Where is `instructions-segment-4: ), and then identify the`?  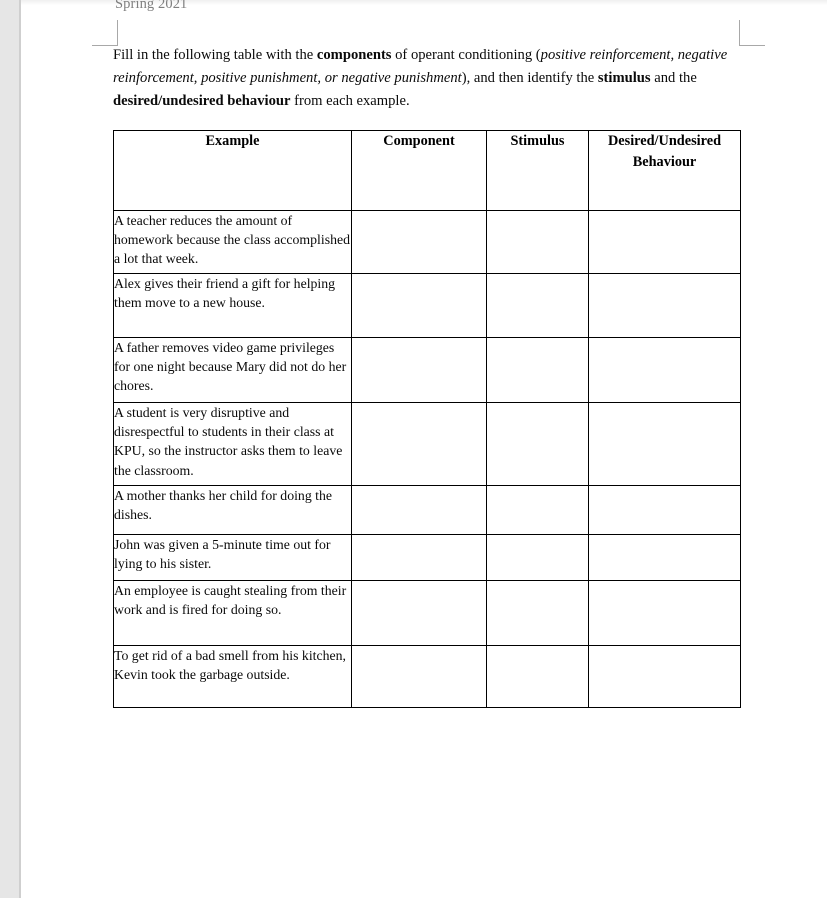
instructions-segment-4: ), and then identify the is located at coordinates (529, 78).